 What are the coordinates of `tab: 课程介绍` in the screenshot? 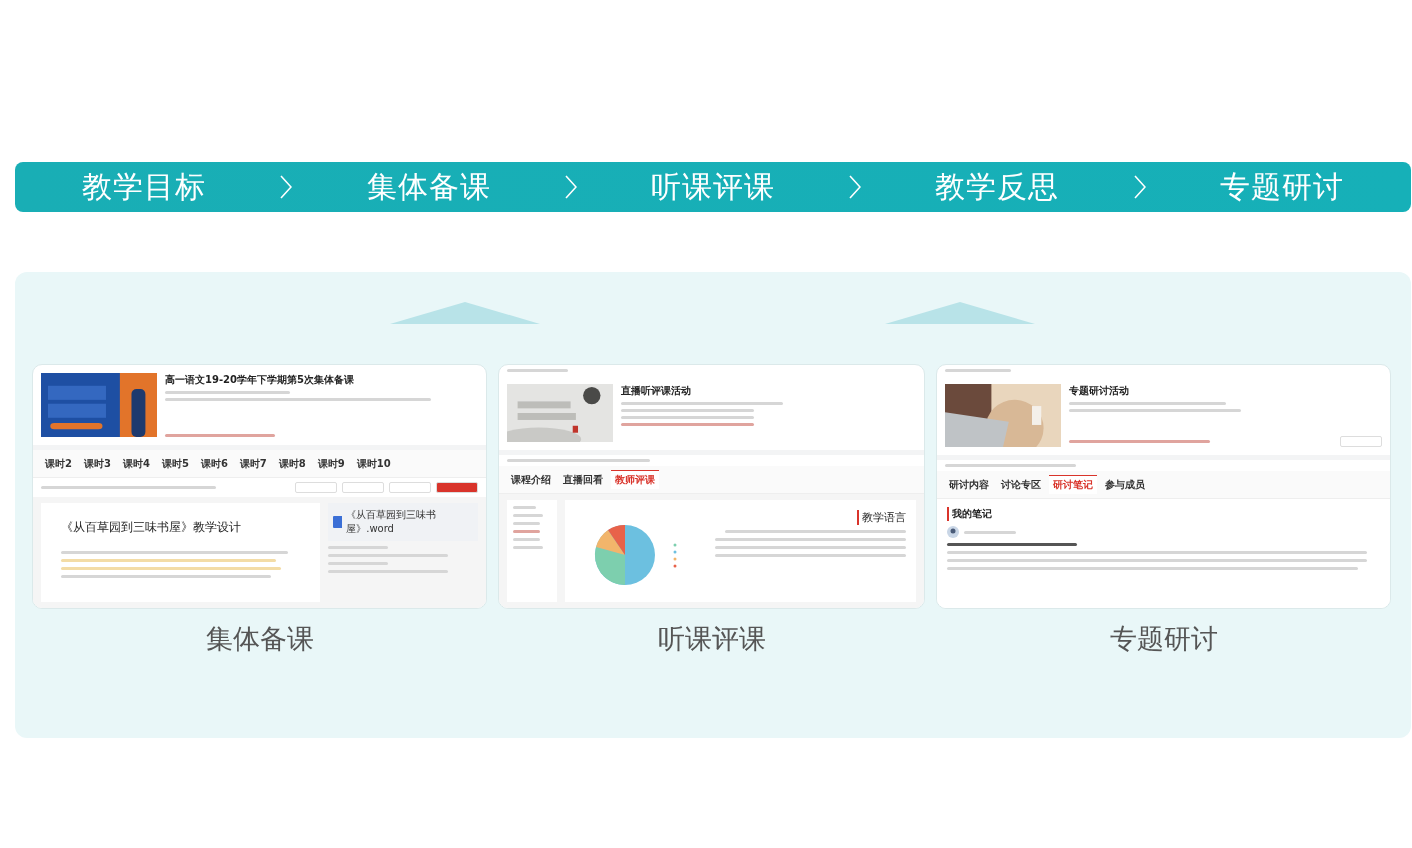 It's located at (531, 479).